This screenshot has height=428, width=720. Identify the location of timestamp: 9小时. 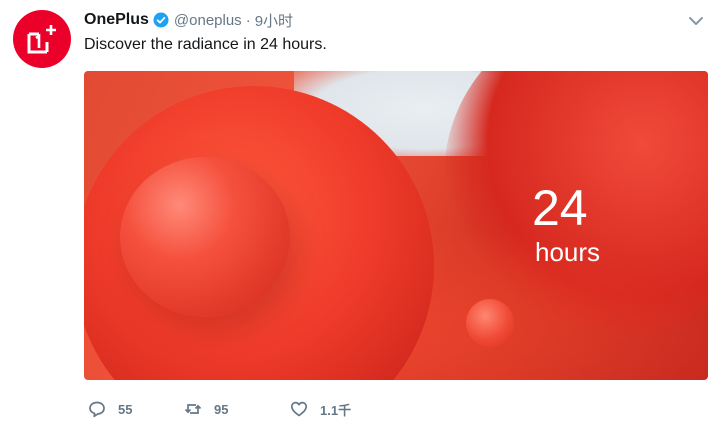
(274, 20).